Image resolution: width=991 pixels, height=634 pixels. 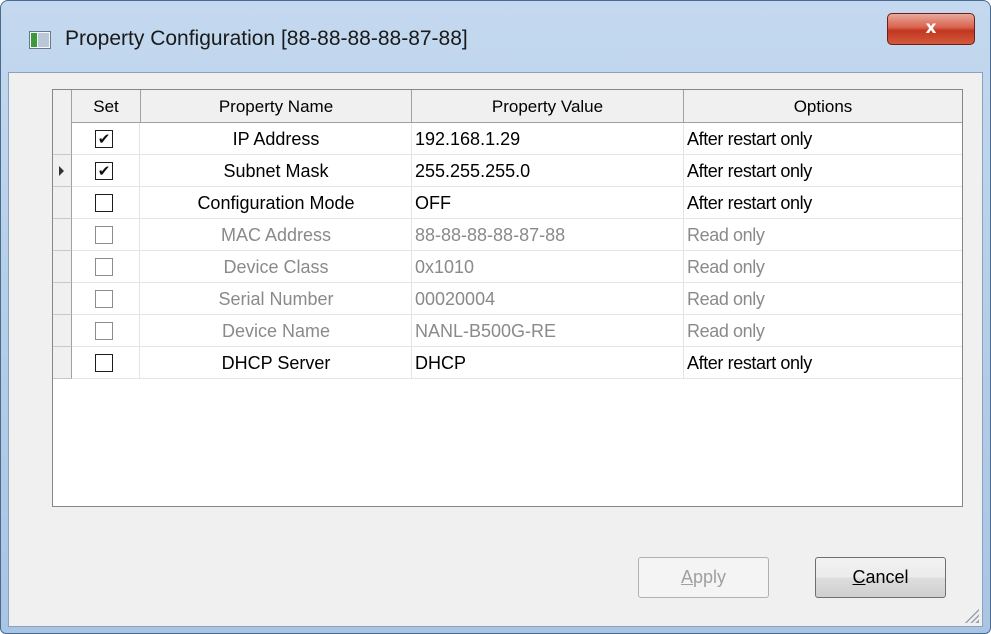 I want to click on property-value-cell: 192.168.1.29, so click(x=548, y=139).